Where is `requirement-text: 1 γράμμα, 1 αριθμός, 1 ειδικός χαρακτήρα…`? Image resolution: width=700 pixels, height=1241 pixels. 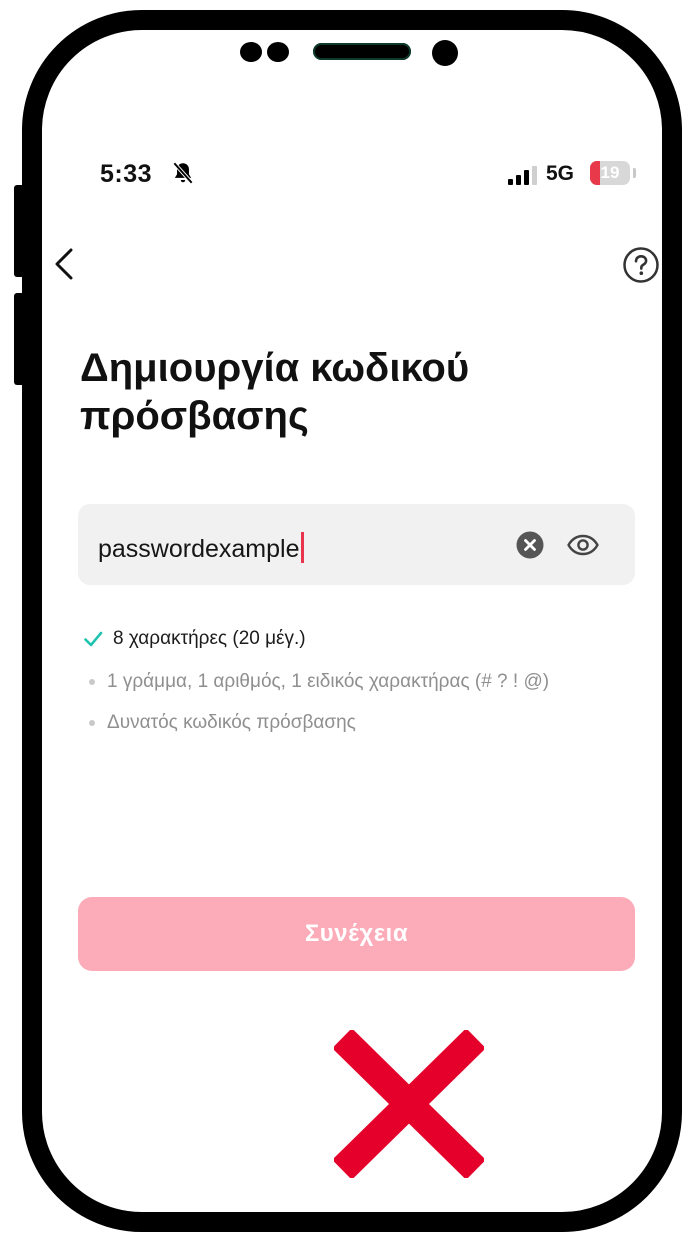 requirement-text: 1 γράμμα, 1 αριθμός, 1 ειδικός χαρακτήρα… is located at coordinates (328, 681).